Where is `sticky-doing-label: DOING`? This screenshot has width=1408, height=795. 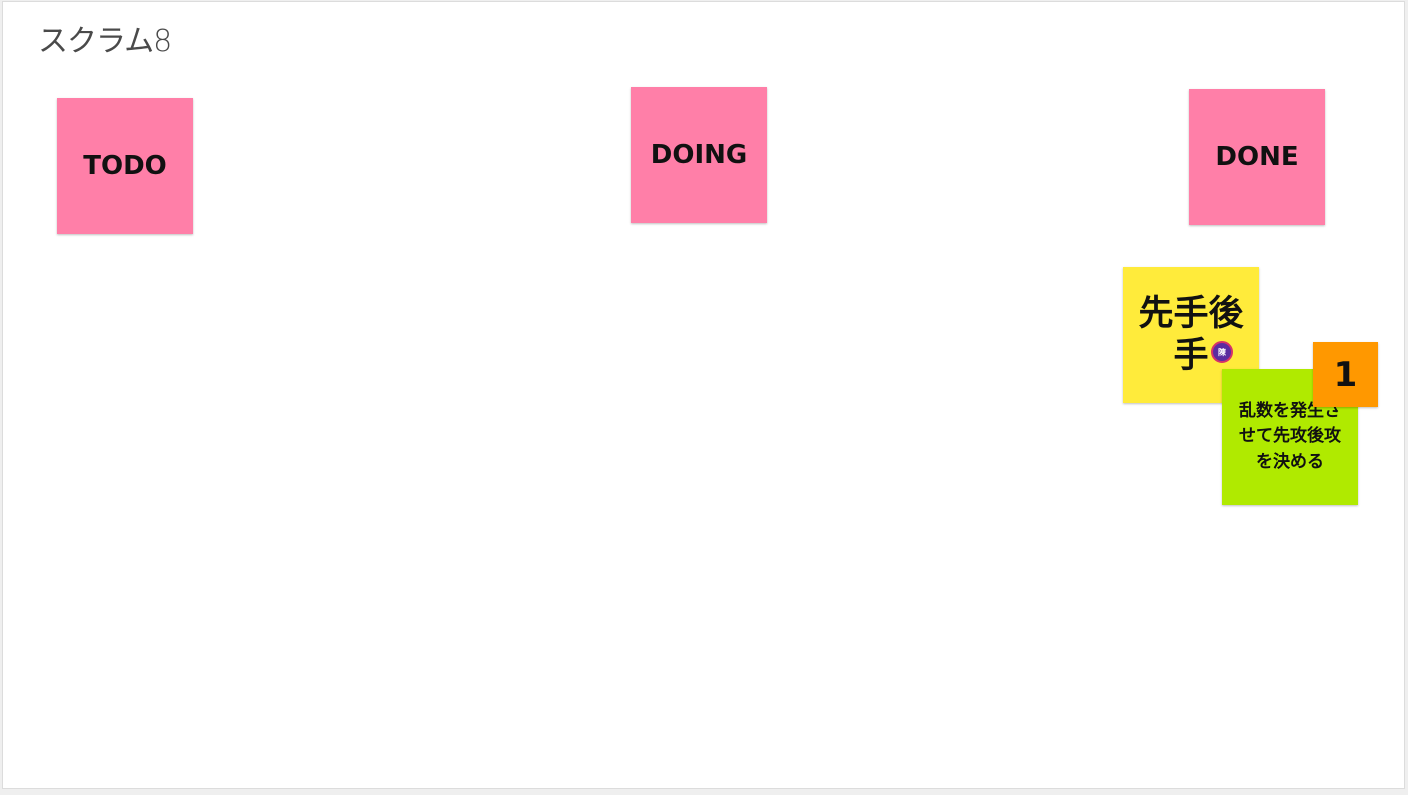 sticky-doing-label: DOING is located at coordinates (699, 155).